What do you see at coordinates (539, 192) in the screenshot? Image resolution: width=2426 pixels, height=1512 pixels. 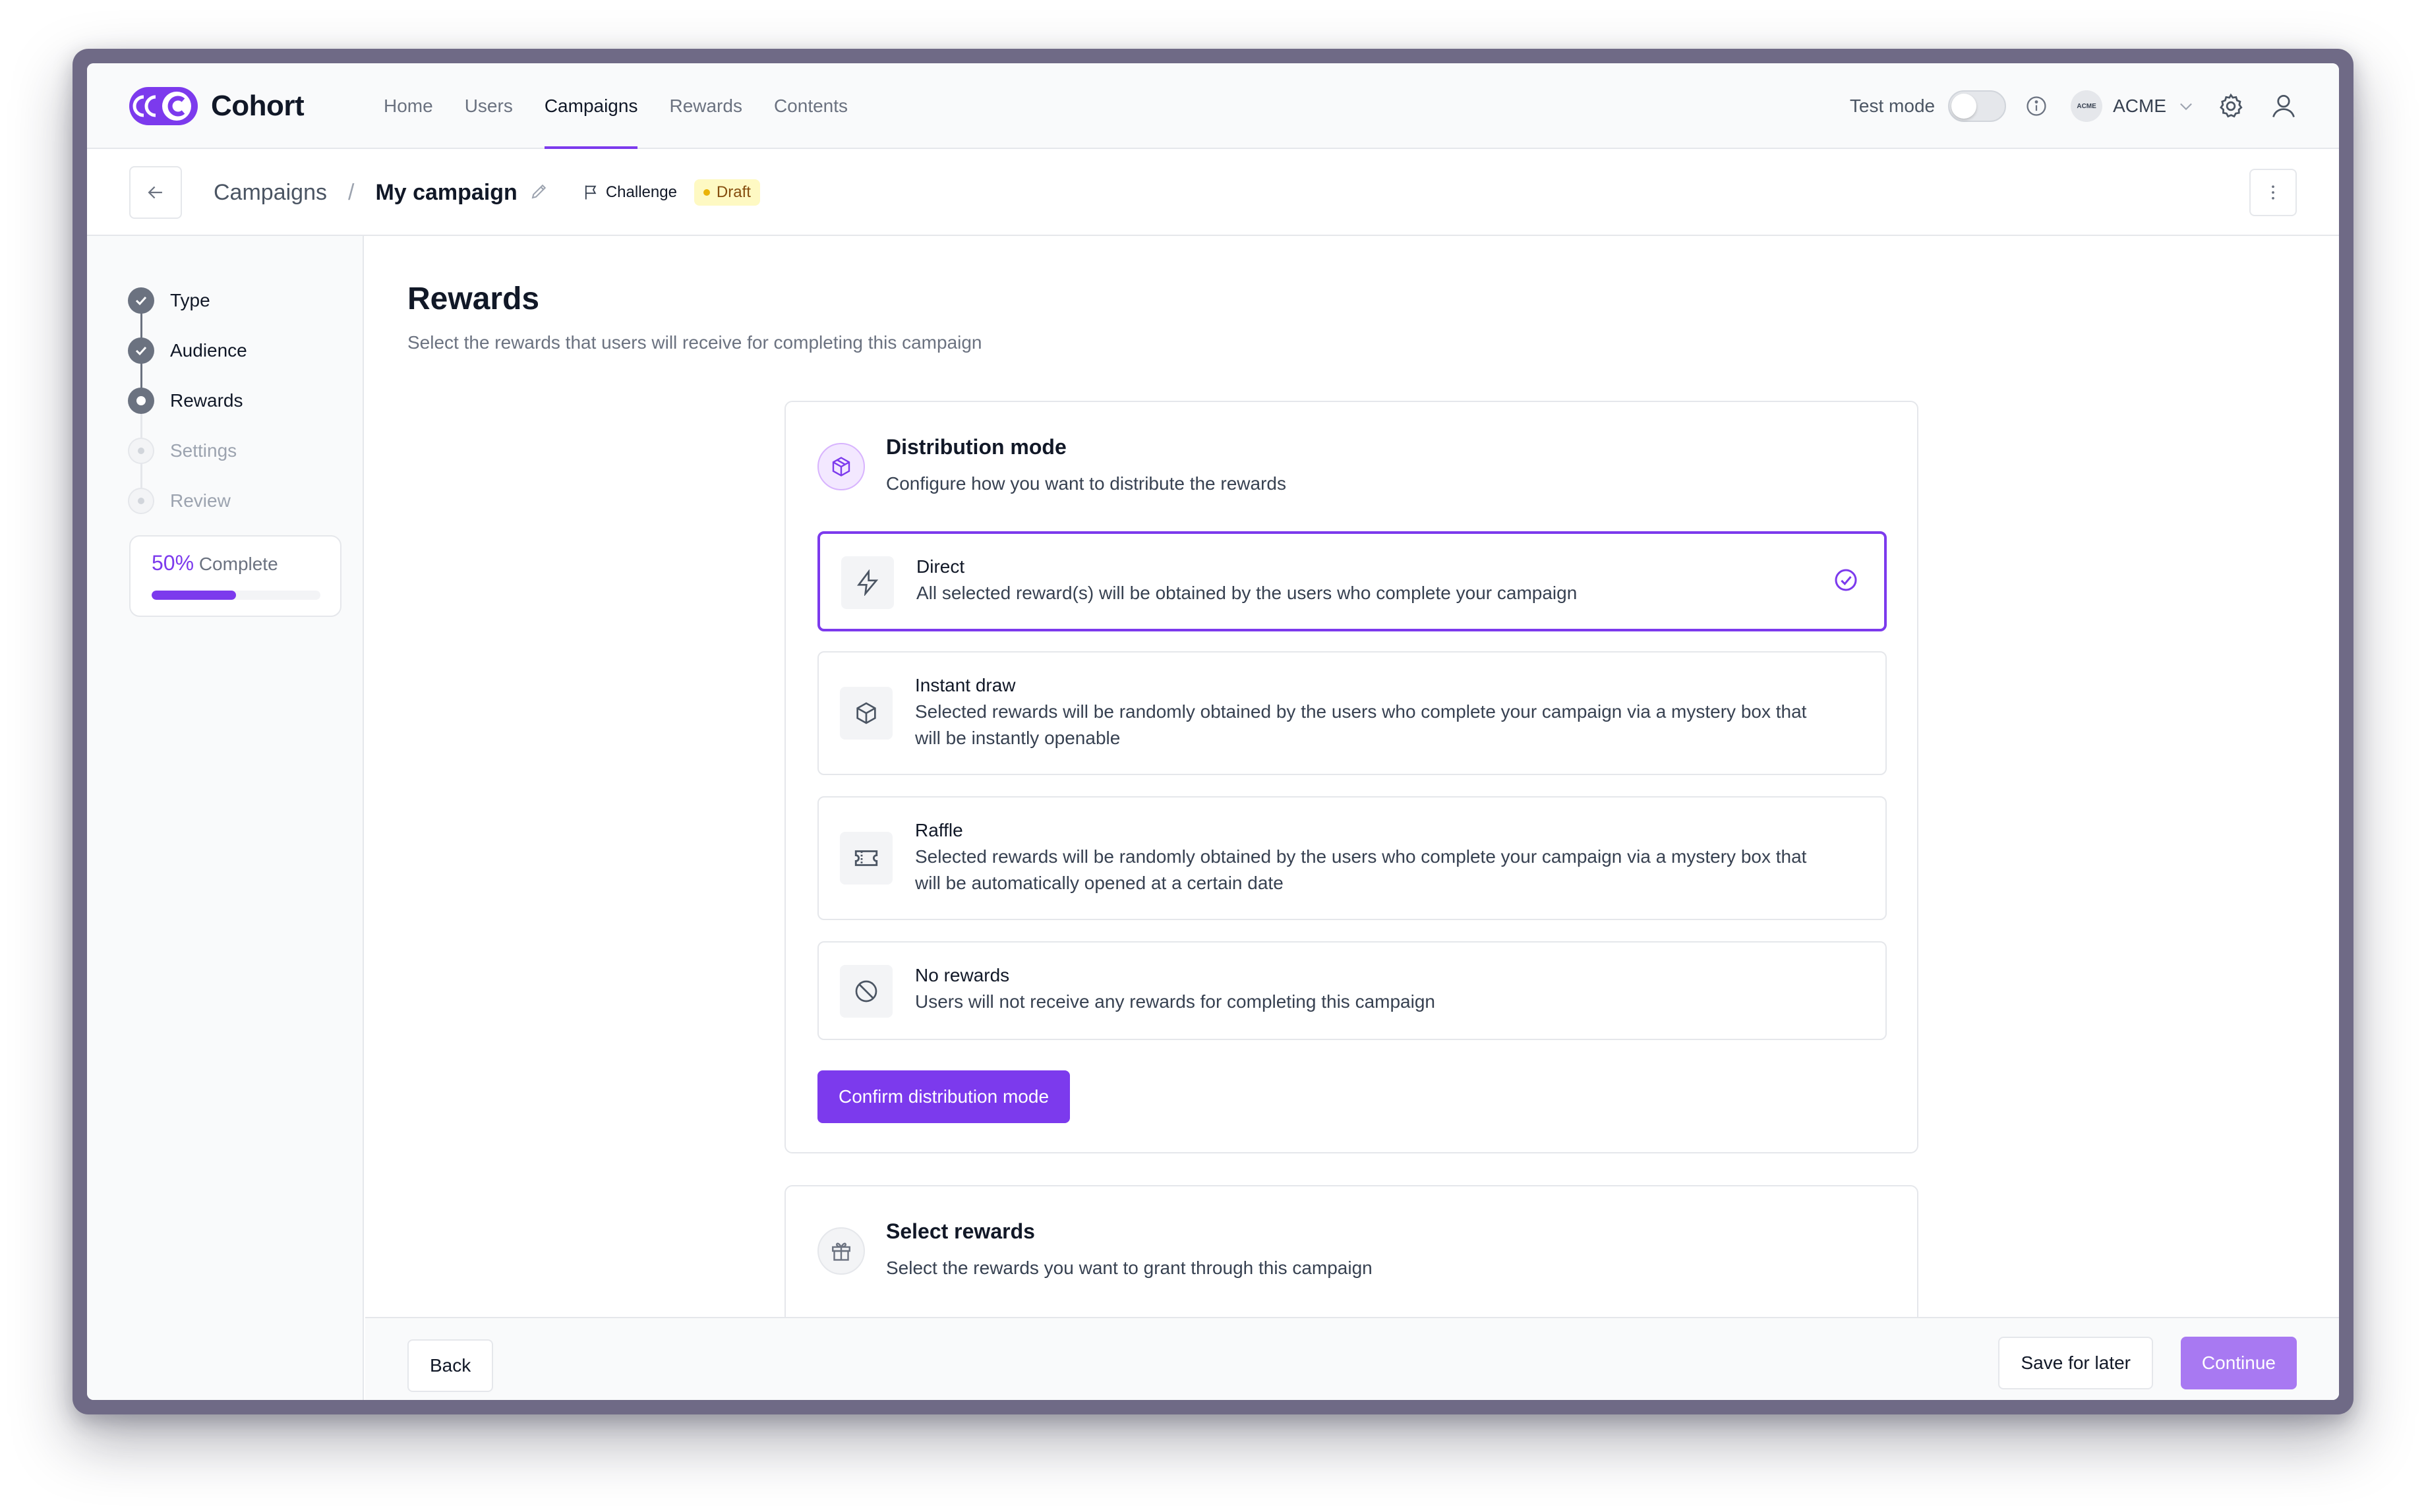 I see `edit-pencil-icon` at bounding box center [539, 192].